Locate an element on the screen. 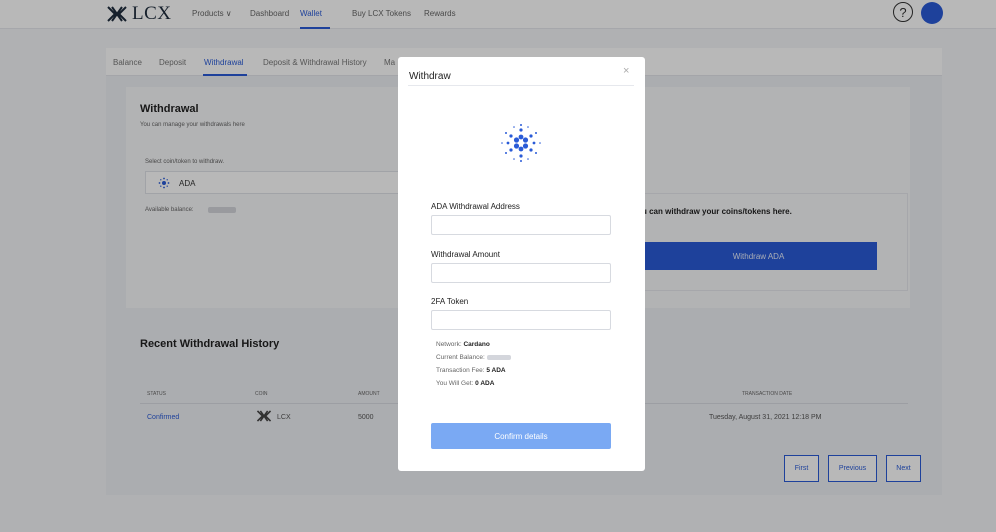  2fa-token-input is located at coordinates (521, 320).